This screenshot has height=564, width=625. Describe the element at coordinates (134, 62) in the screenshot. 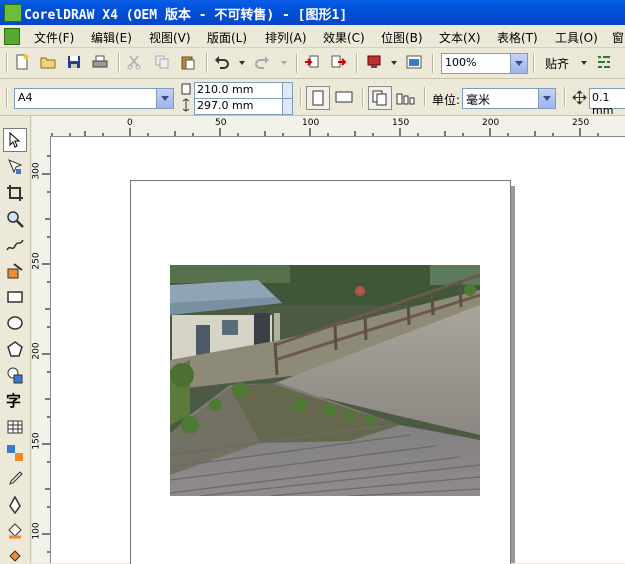

I see `cut-icon` at that location.